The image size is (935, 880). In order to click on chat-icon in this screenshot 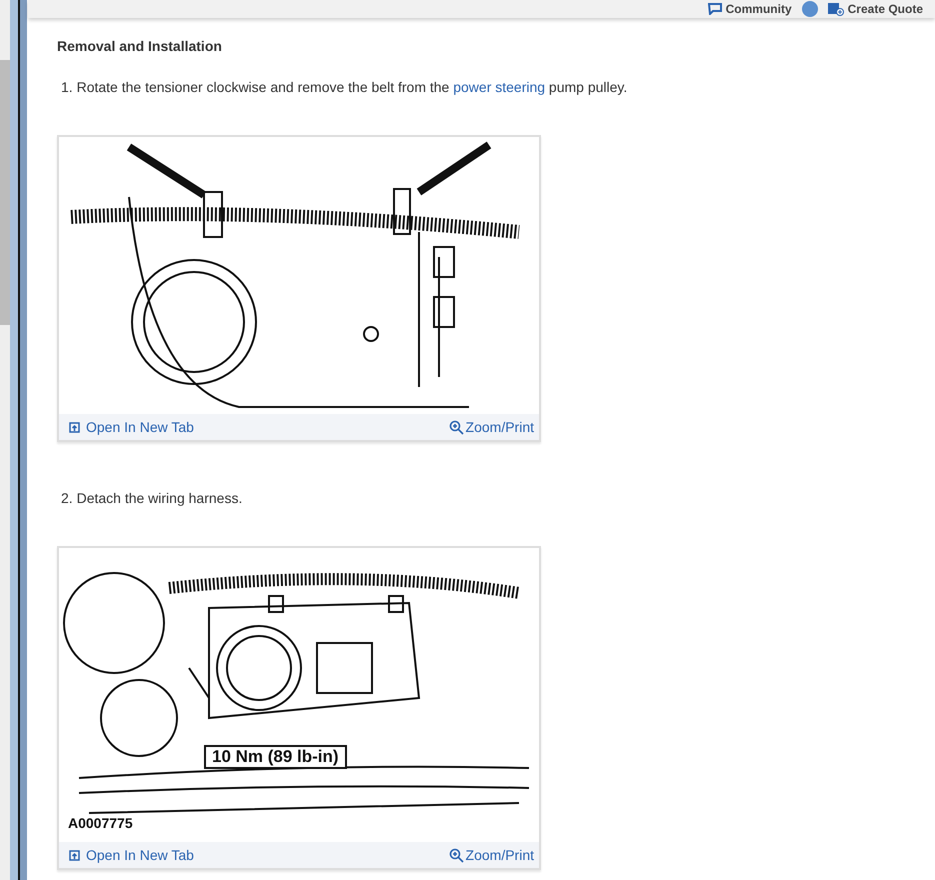, I will do `click(715, 9)`.